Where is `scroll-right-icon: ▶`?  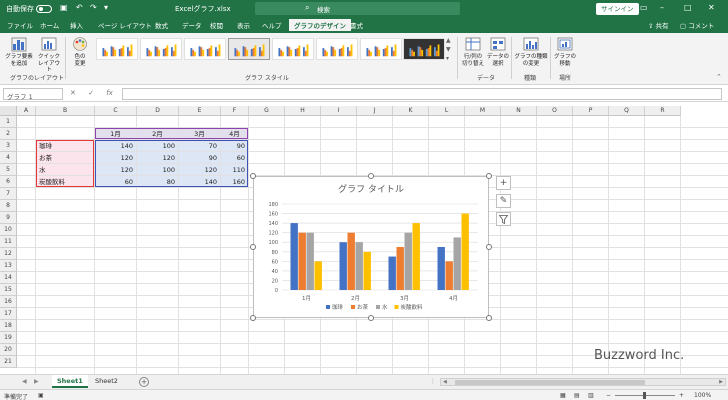
scroll-right-icon: ▶ is located at coordinates (721, 382).